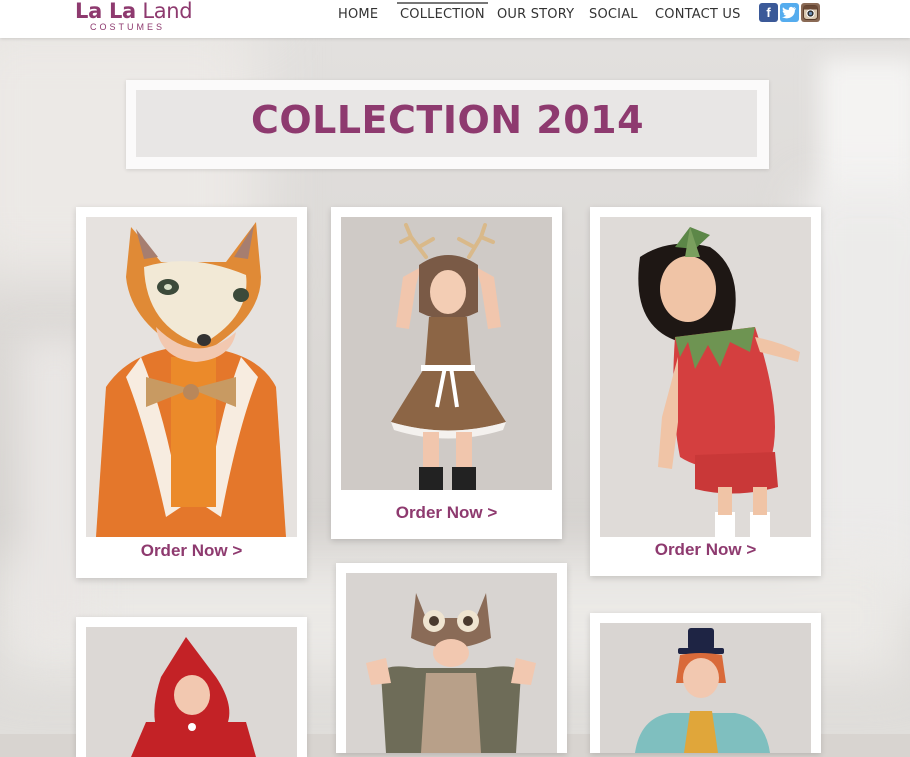 Image resolution: width=910 pixels, height=757 pixels. I want to click on nav-item-social: SOCIAL, so click(613, 14).